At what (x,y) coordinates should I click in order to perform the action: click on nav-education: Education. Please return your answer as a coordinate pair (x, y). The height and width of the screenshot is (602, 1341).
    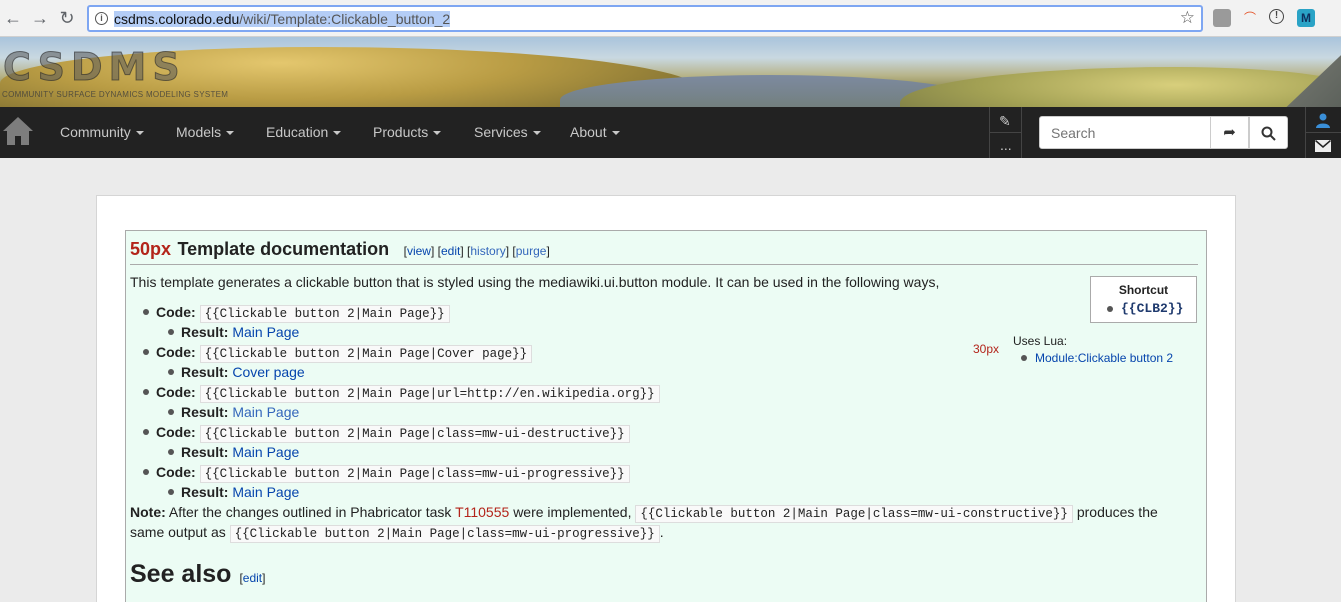
    Looking at the image, I should click on (304, 132).